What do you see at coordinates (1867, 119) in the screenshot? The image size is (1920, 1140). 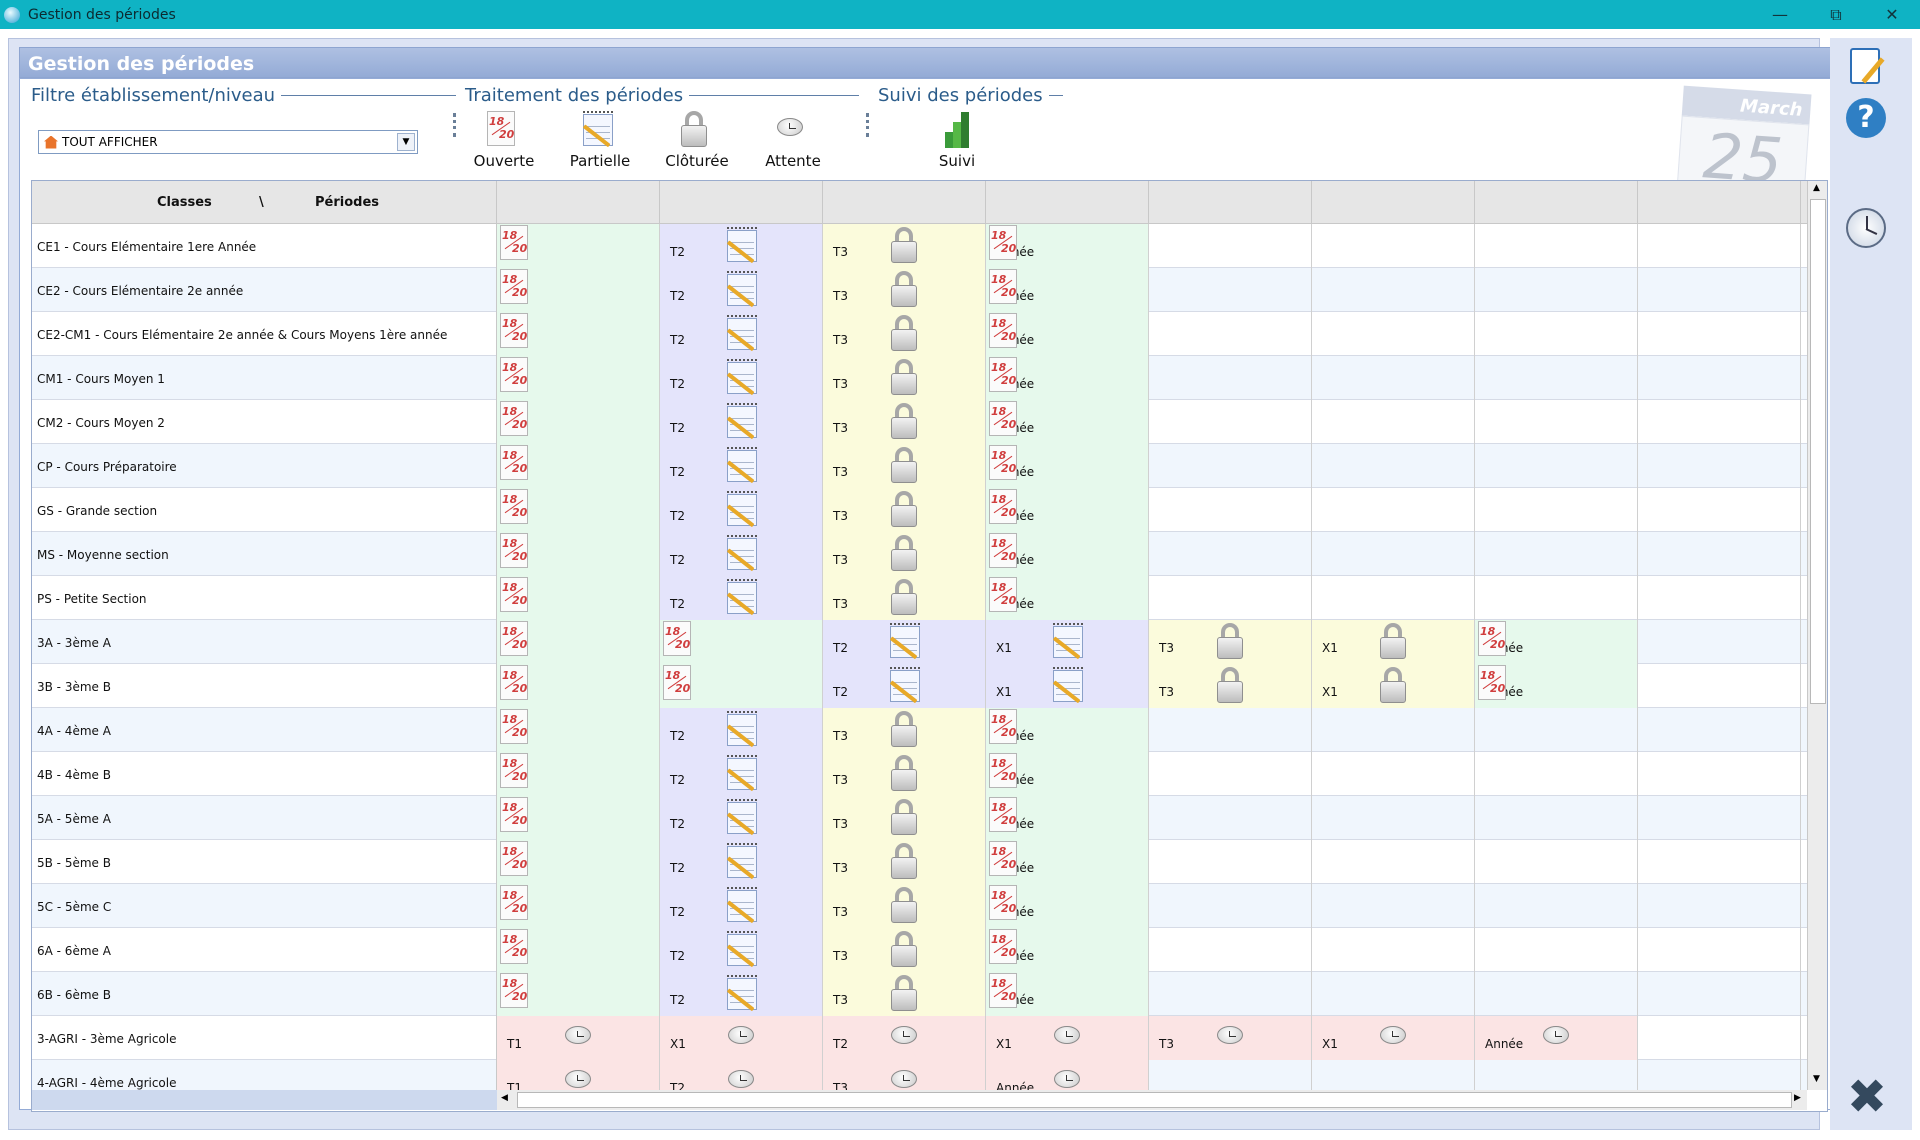 I see `help-button: ?` at bounding box center [1867, 119].